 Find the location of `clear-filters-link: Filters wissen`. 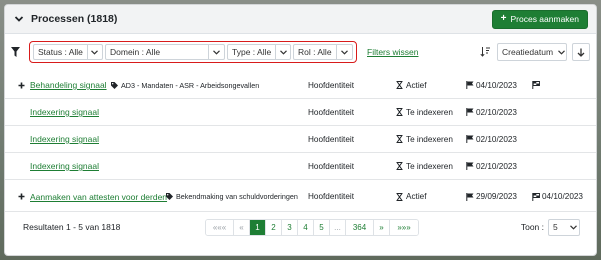

clear-filters-link: Filters wissen is located at coordinates (392, 52).